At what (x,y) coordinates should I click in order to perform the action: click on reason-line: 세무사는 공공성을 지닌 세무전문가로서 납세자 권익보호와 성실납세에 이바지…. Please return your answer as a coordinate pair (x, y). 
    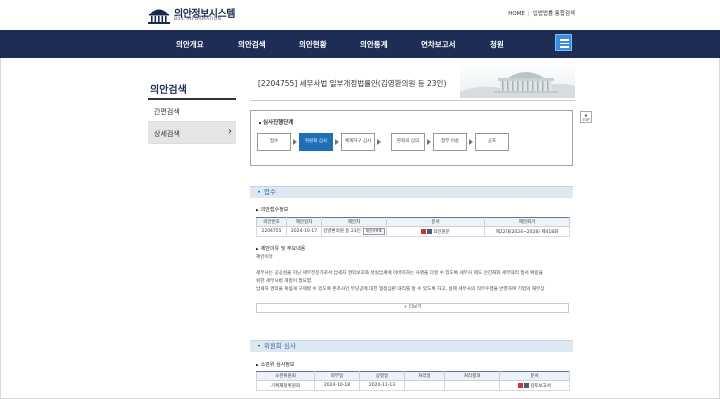
    Looking at the image, I should click on (399, 273).